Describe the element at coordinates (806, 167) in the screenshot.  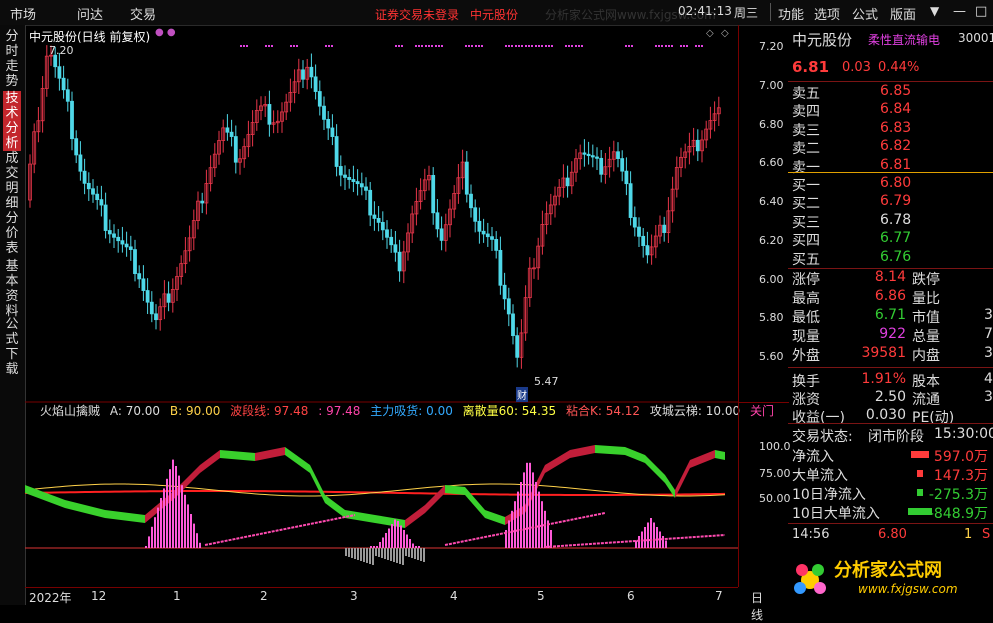
I see `sell-label: 卖一` at that location.